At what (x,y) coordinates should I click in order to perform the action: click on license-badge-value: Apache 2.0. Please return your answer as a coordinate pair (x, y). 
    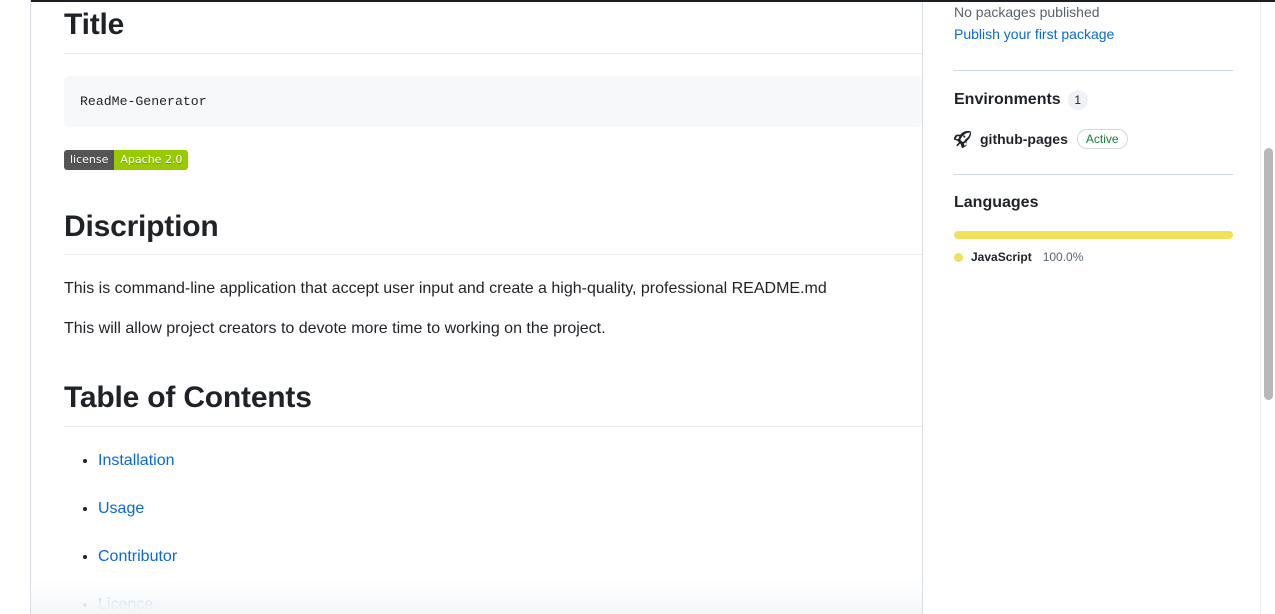
    Looking at the image, I should click on (151, 159).